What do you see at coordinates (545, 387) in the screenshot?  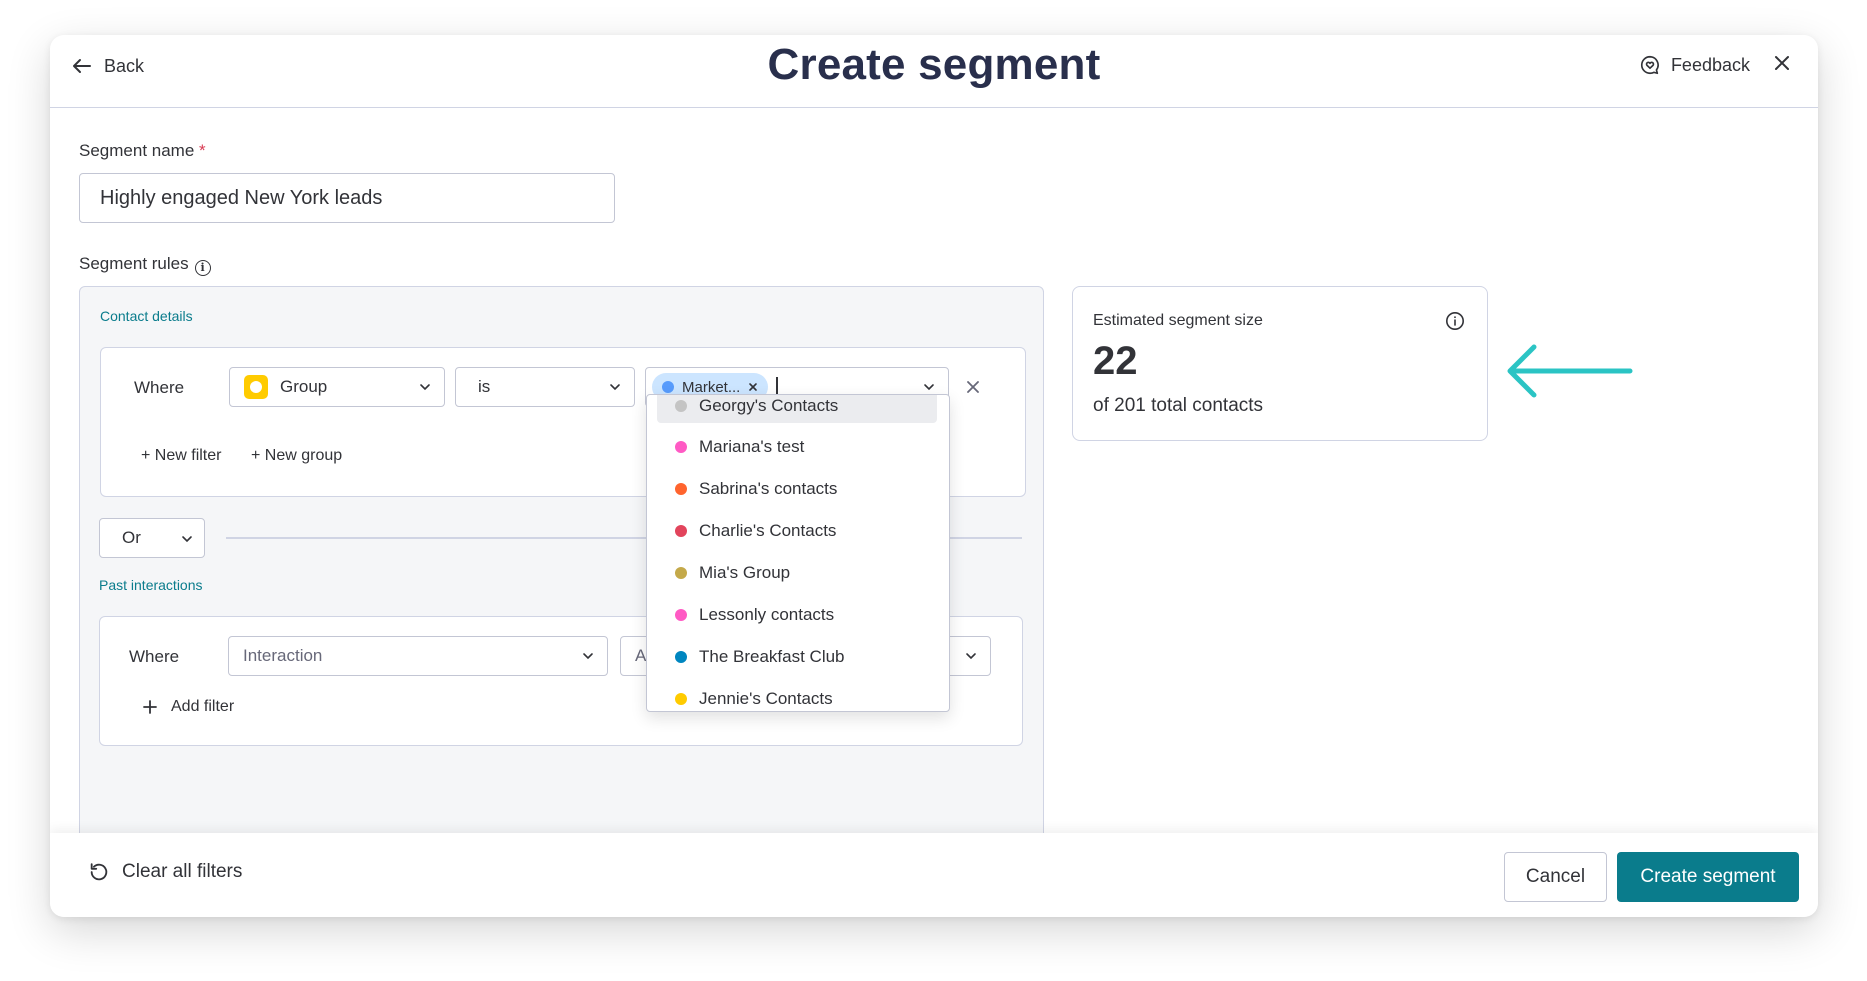 I see `operator-select: is` at bounding box center [545, 387].